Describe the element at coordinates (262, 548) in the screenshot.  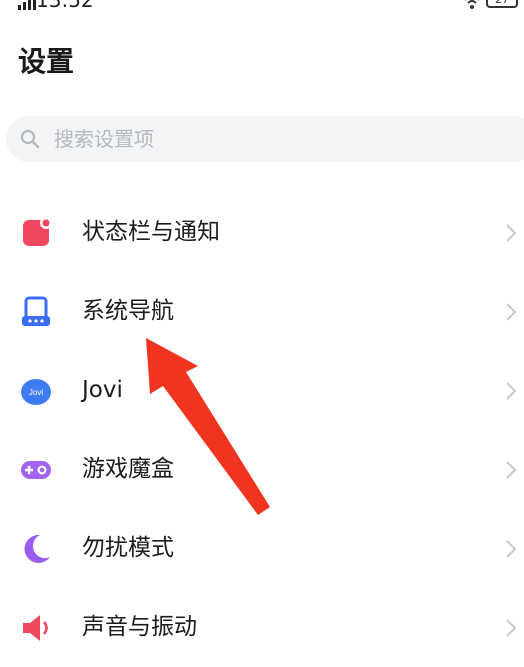
I see `settings-item-do-not-disturb: 勿扰模式` at that location.